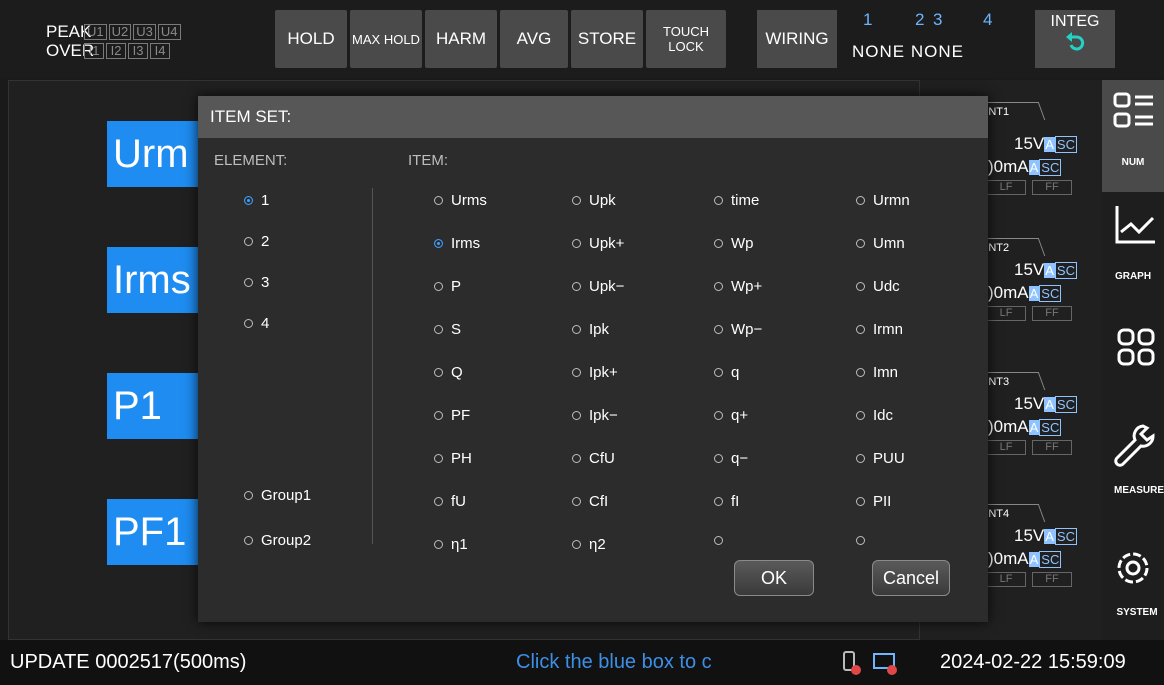 The height and width of the screenshot is (685, 1164). I want to click on touch-lock-button: TOUCH LOCK, so click(686, 39).